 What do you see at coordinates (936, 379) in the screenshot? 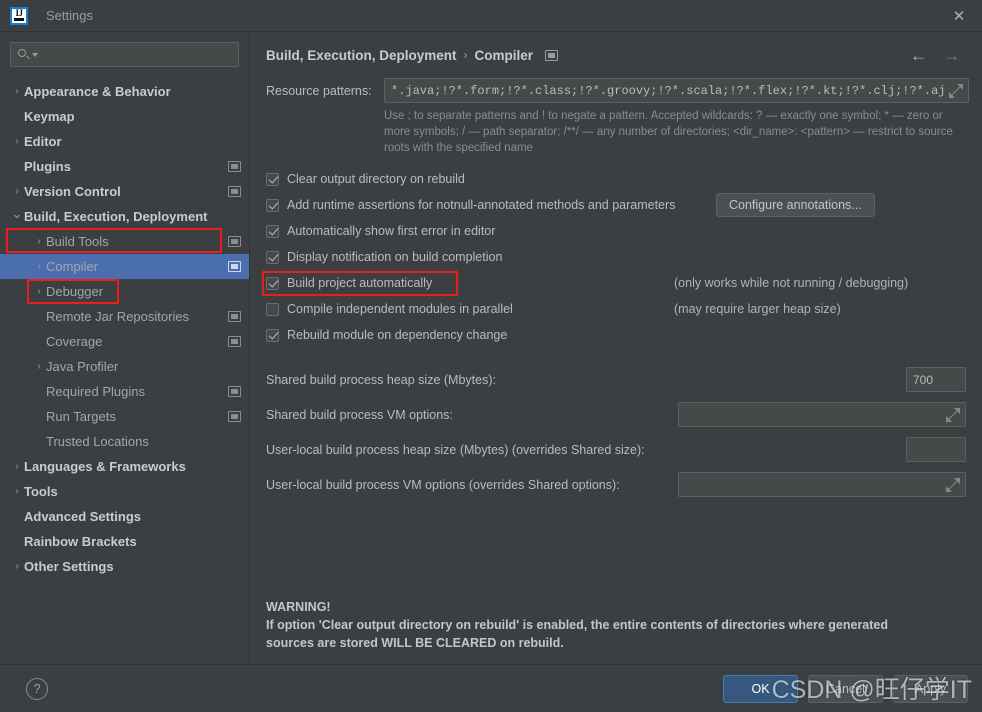
I see `input-shared-build-process-heap-size-mbytes: 700` at bounding box center [936, 379].